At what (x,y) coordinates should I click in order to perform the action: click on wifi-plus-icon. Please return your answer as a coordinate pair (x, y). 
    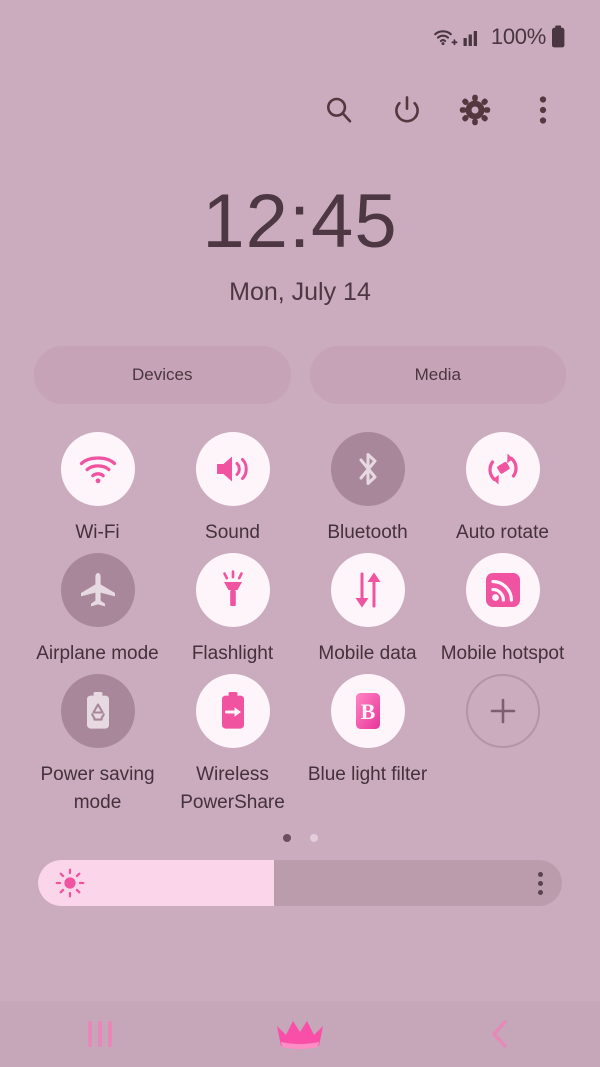
    Looking at the image, I should click on (446, 37).